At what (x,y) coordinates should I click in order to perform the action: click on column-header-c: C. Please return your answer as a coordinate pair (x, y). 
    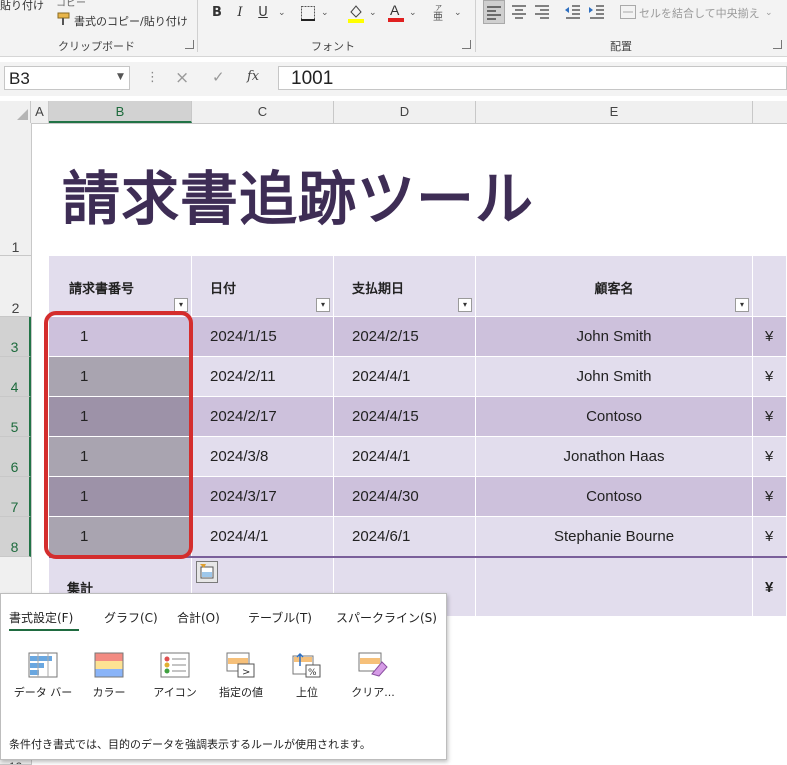
    Looking at the image, I should click on (263, 112).